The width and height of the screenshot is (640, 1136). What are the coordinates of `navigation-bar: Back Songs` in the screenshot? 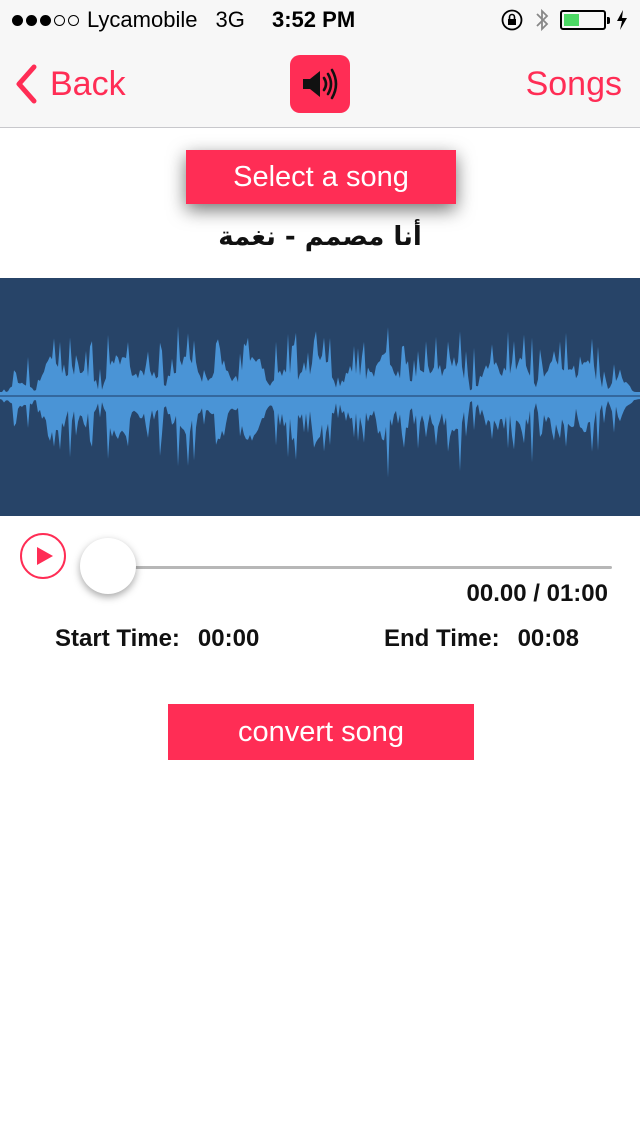 It's located at (320, 84).